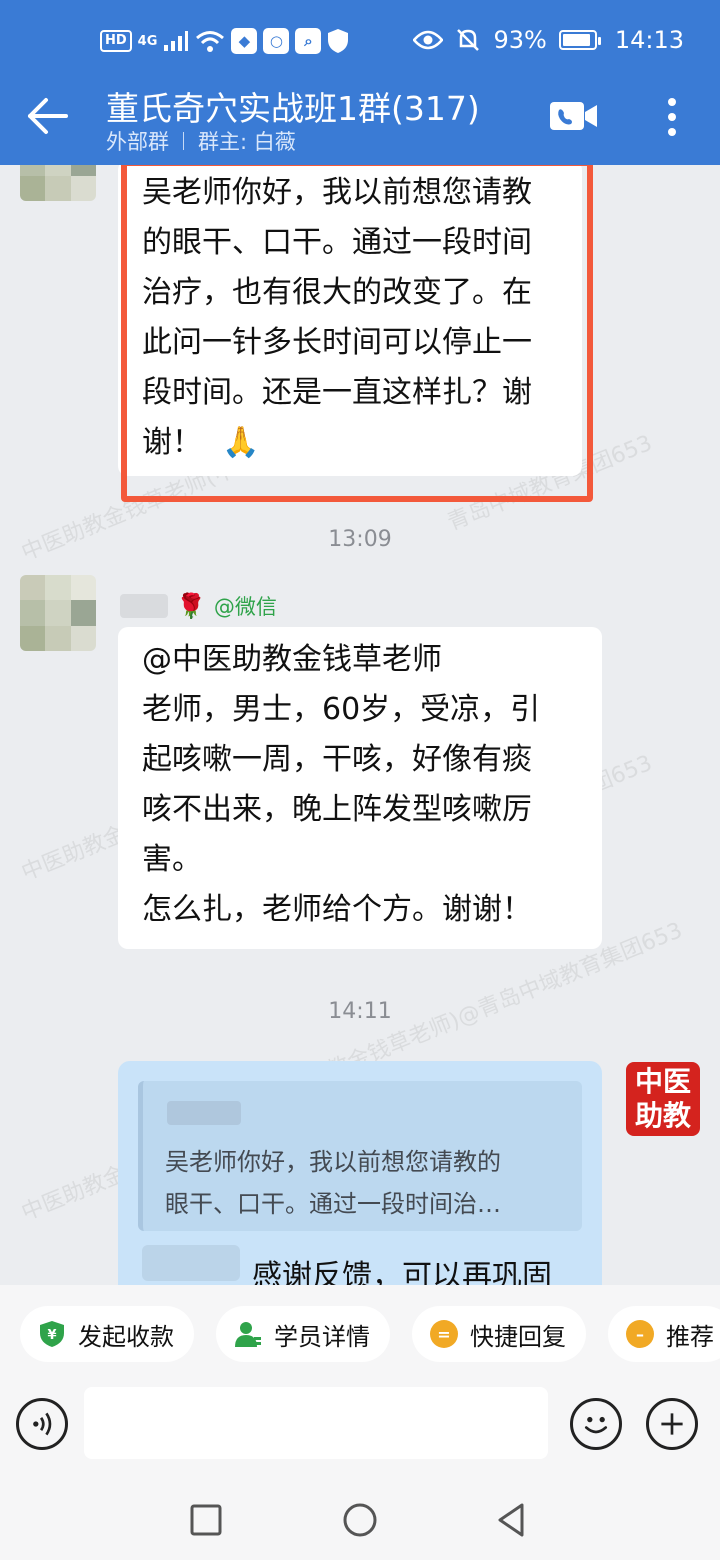  Describe the element at coordinates (576, 40) in the screenshot. I see `battery-fill` at that location.